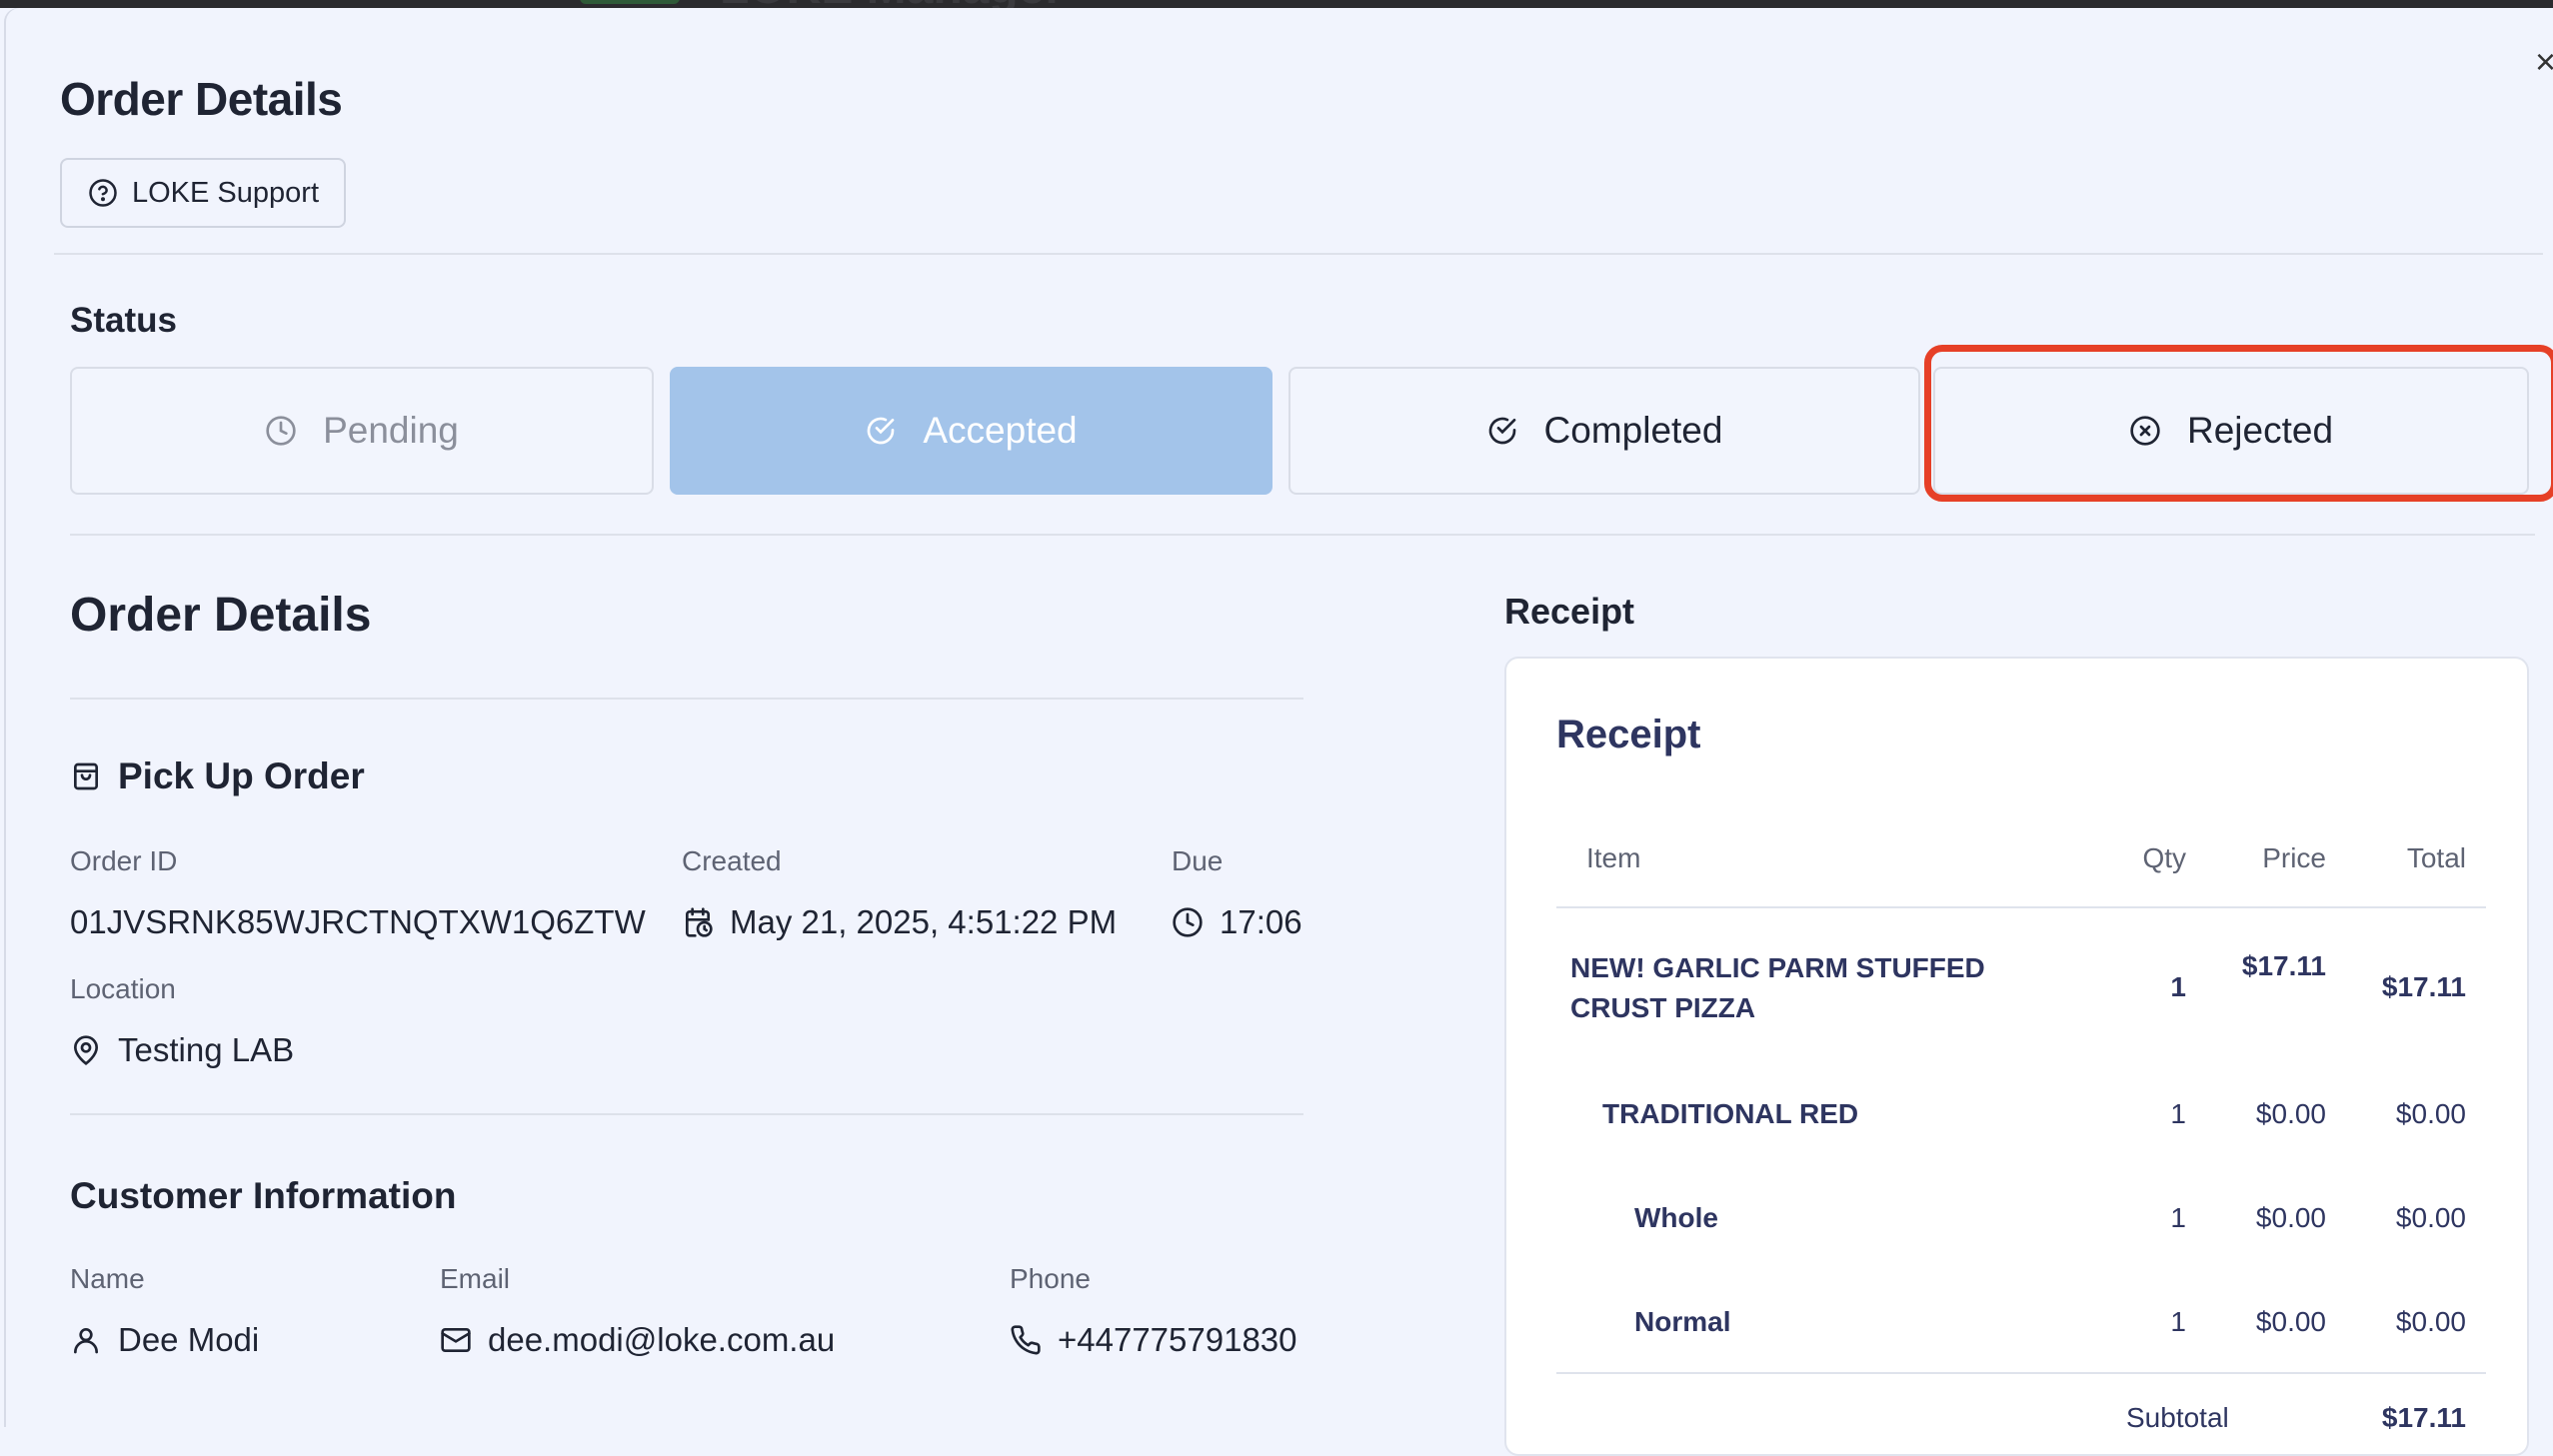 The width and height of the screenshot is (2553, 1456). What do you see at coordinates (1298, 254) in the screenshot?
I see `header-divider` at bounding box center [1298, 254].